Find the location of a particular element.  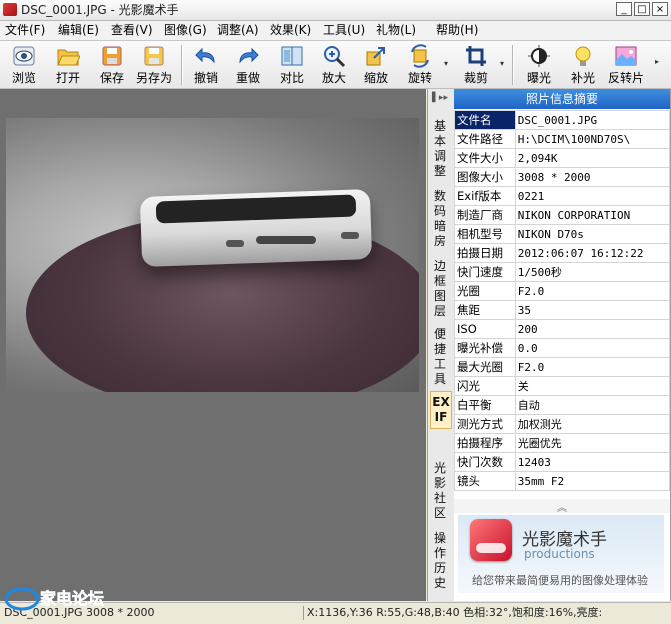

maximize-button: □ is located at coordinates (642, 9).